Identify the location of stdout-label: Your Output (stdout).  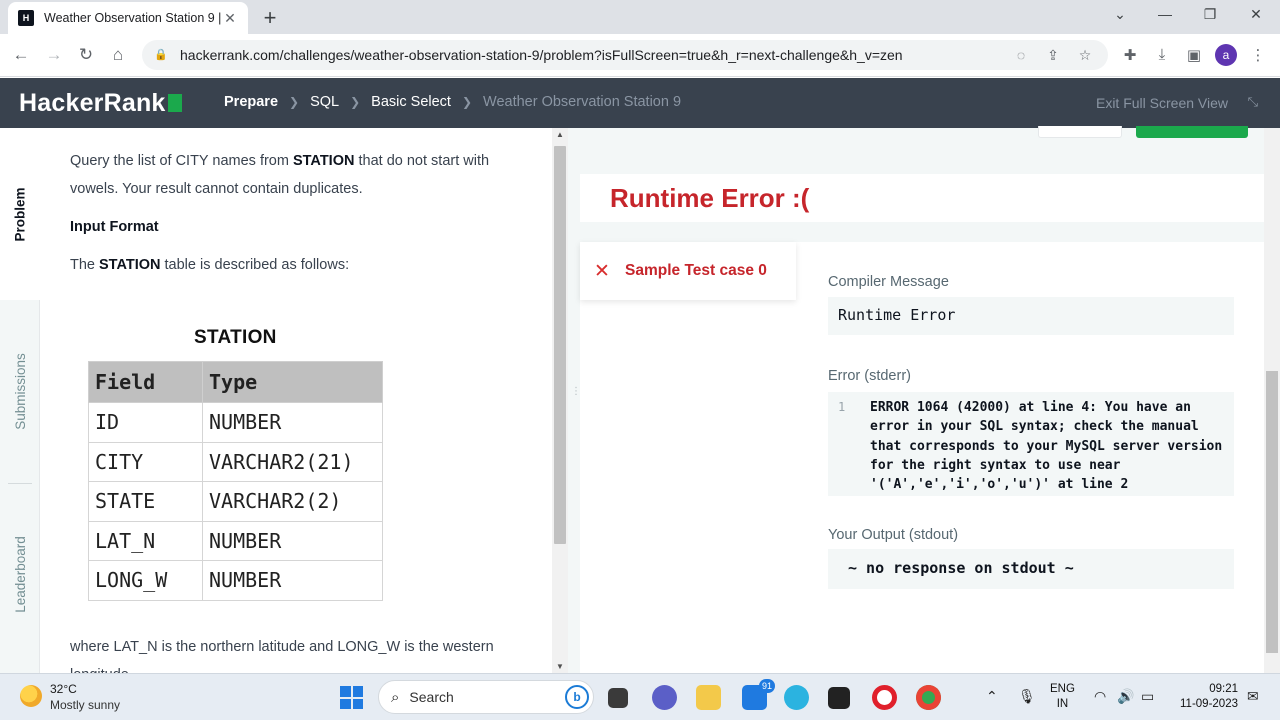
(893, 535).